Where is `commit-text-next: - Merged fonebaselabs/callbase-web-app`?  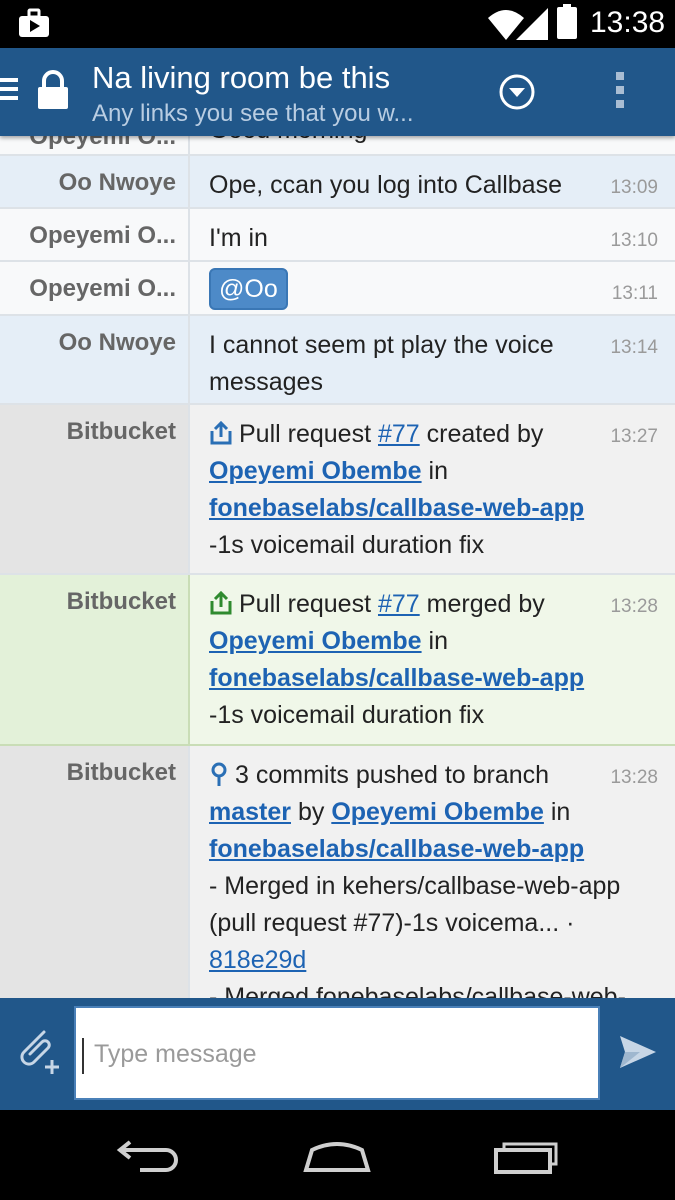
commit-text-next: - Merged fonebaselabs/callbase-web-app is located at coordinates (417, 990).